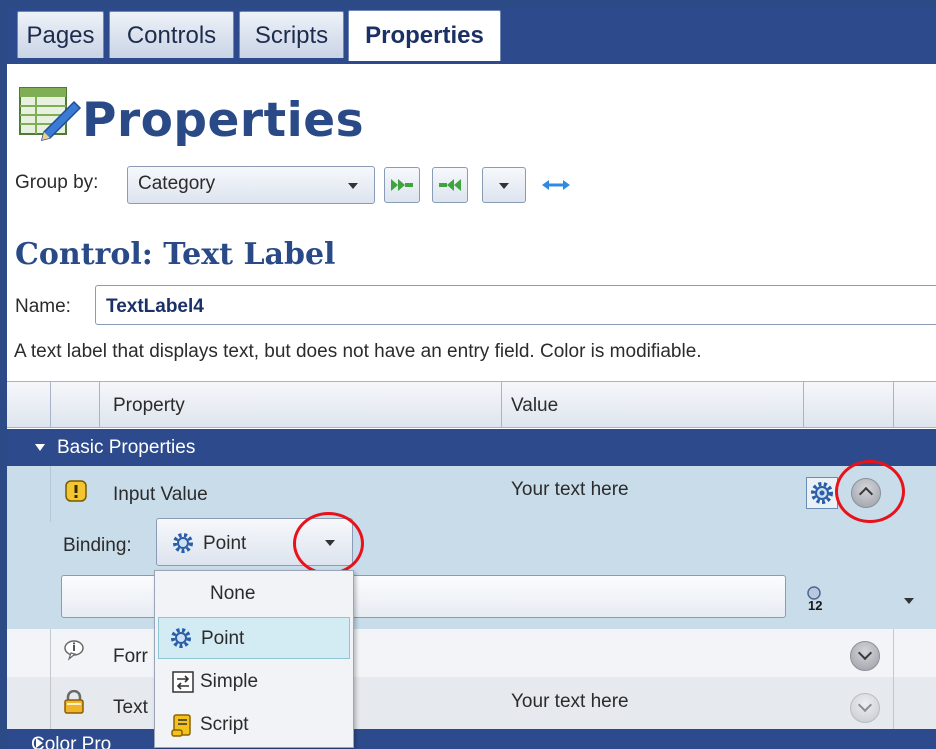 This screenshot has width=936, height=749. Describe the element at coordinates (130, 656) in the screenshot. I see `property-name: Forr` at that location.